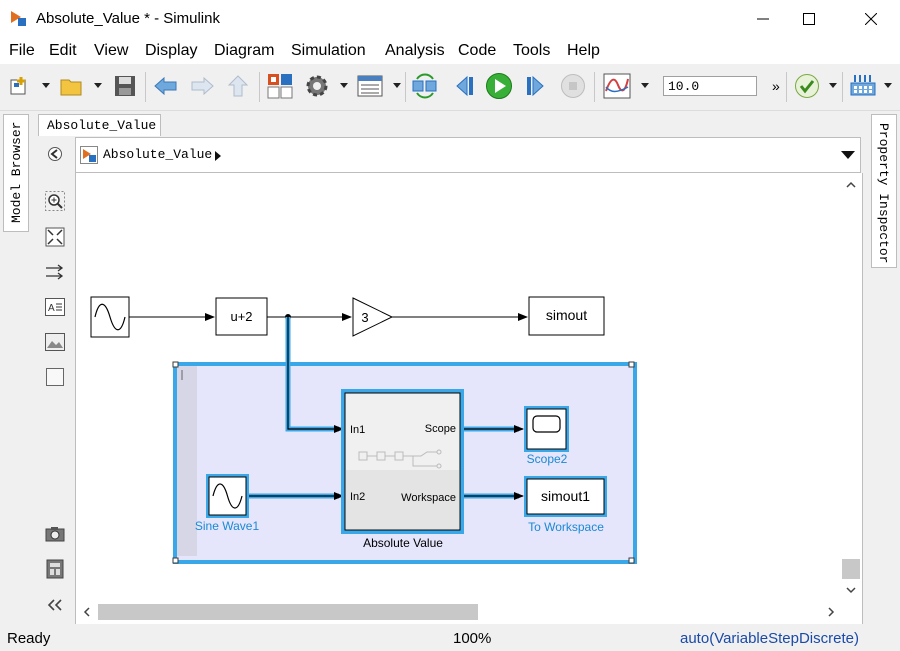 Image resolution: width=900 pixels, height=651 pixels. I want to click on menu-tools: Tools, so click(531, 51).